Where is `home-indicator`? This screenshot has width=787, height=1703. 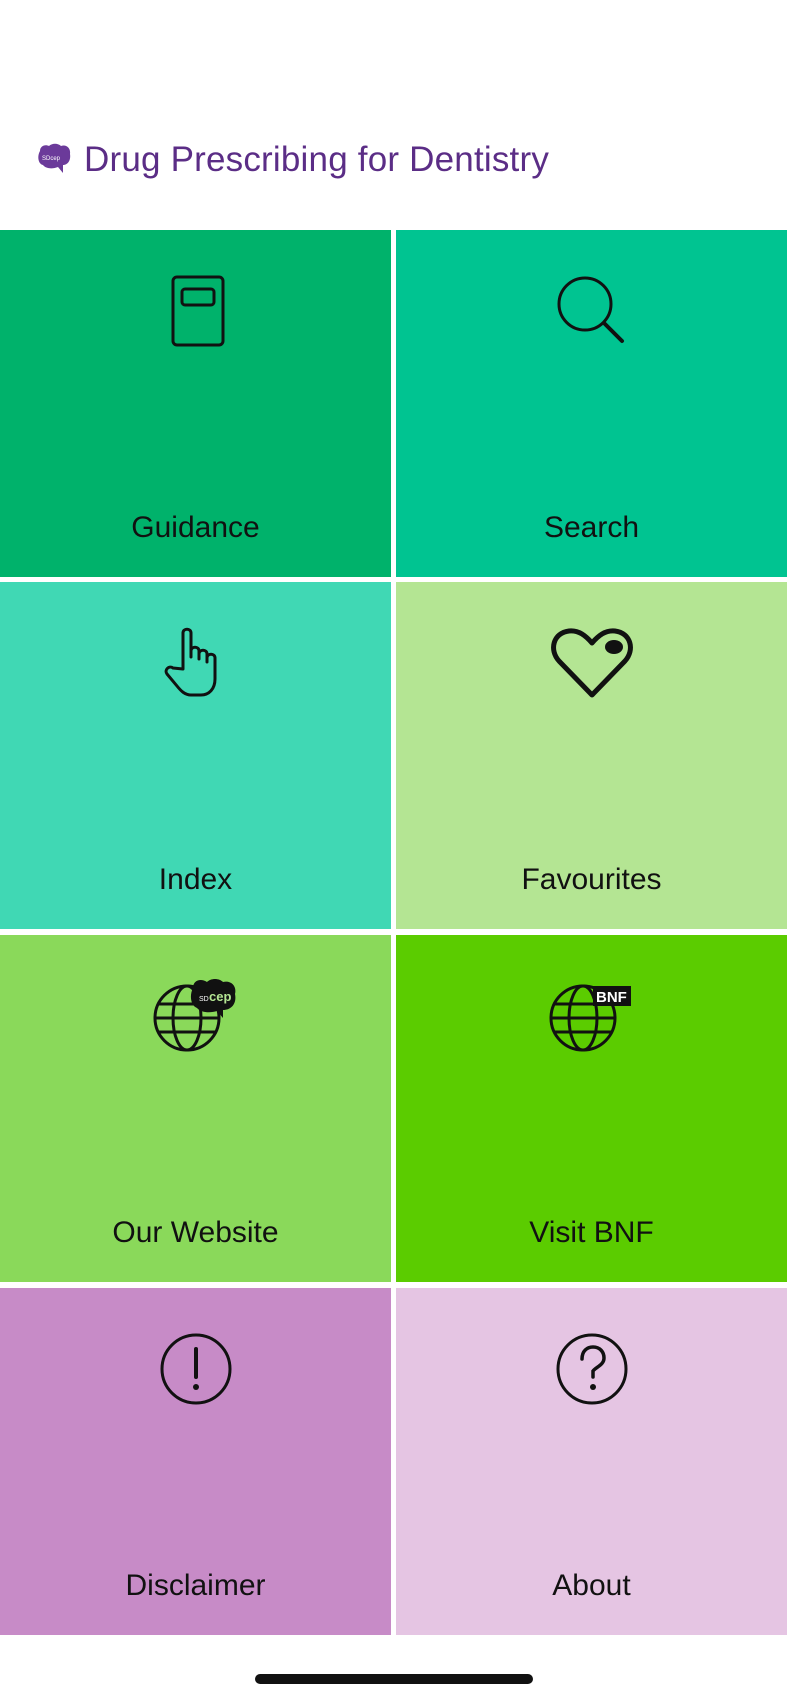
home-indicator is located at coordinates (394, 1679).